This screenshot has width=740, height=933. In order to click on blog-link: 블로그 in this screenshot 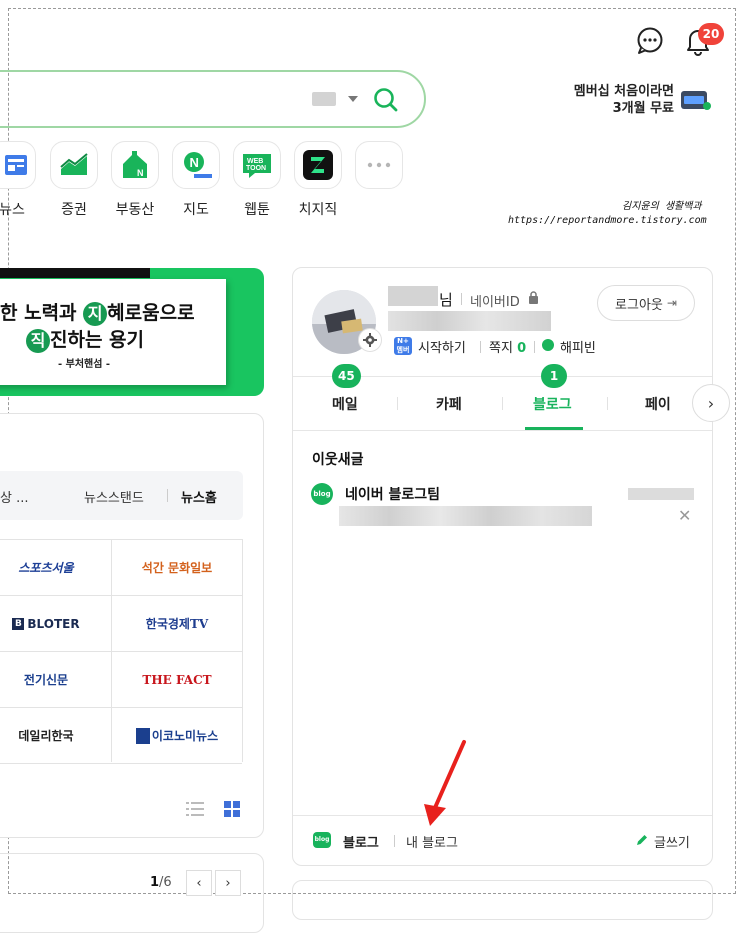, I will do `click(361, 841)`.